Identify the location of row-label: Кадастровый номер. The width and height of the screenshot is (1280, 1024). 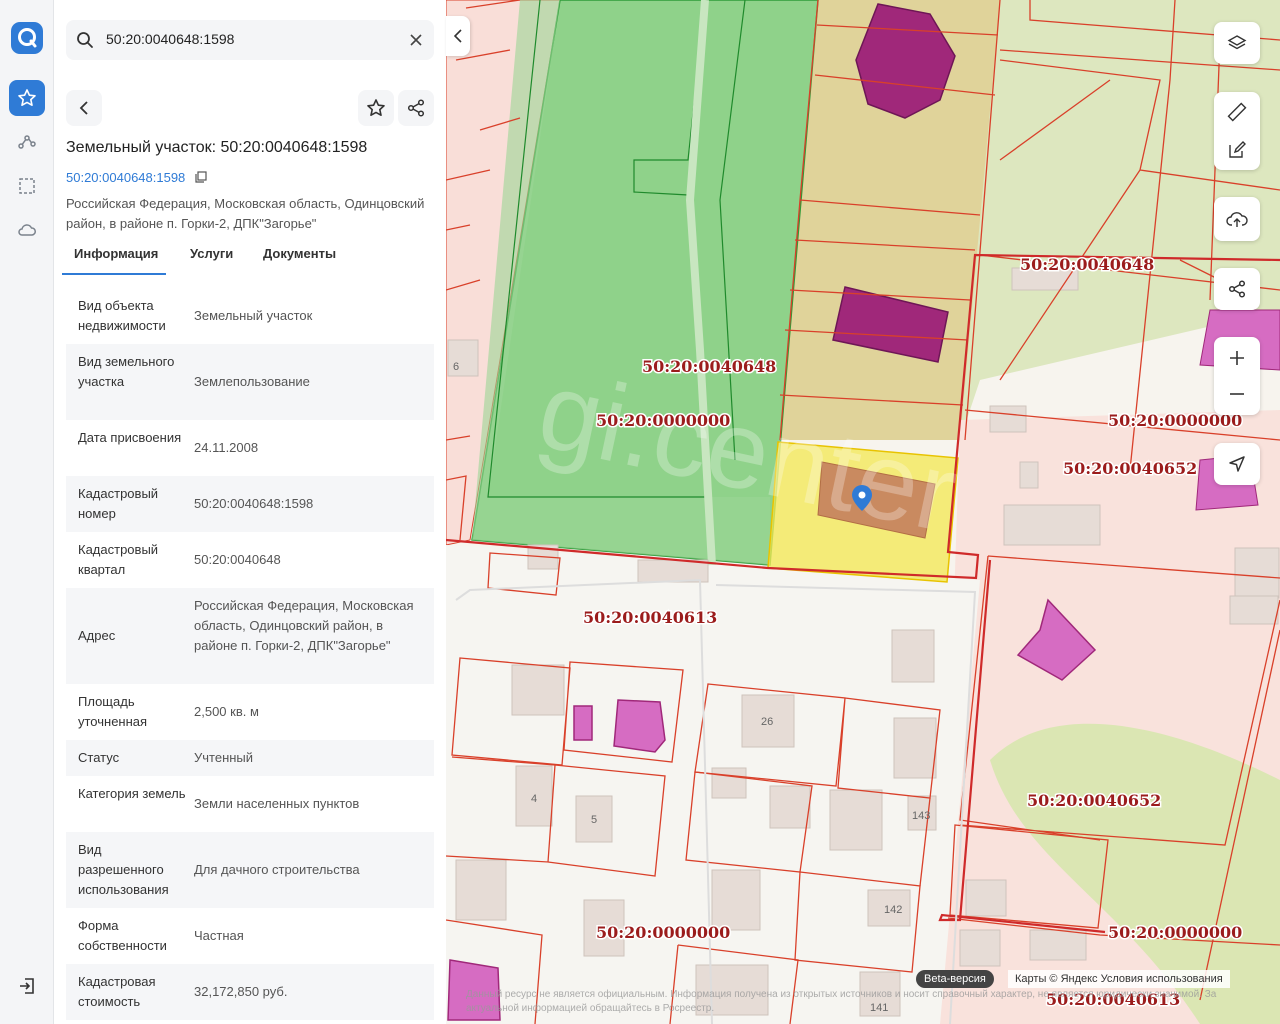
(118, 503).